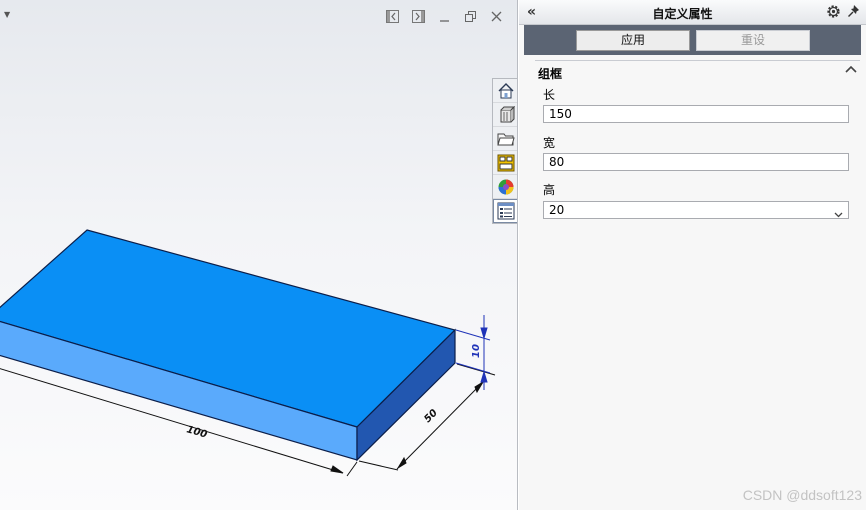 The height and width of the screenshot is (510, 866). I want to click on pin-icon, so click(854, 13).